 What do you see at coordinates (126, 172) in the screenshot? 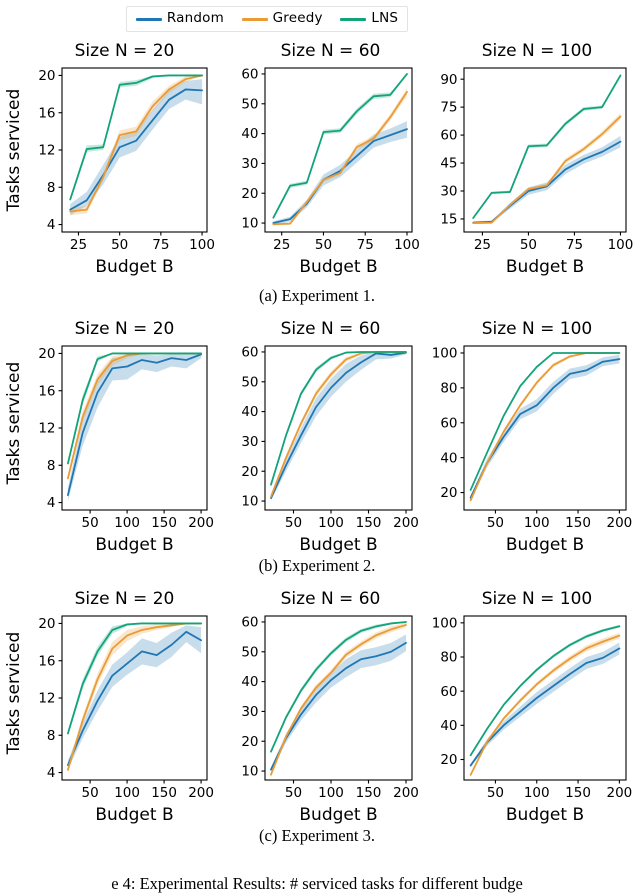
I see `chart-svg: 4 8 12 16 20 25 50 75 100 Budget B` at bounding box center [126, 172].